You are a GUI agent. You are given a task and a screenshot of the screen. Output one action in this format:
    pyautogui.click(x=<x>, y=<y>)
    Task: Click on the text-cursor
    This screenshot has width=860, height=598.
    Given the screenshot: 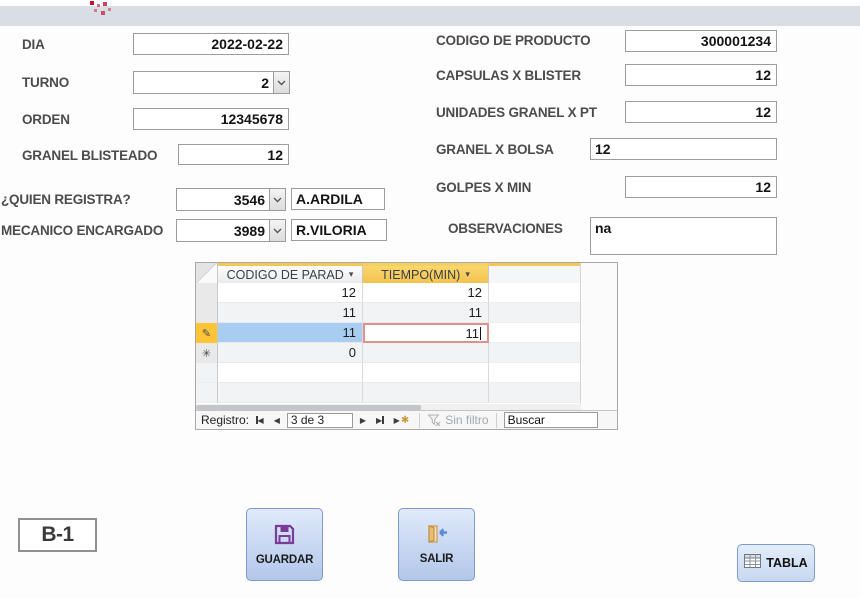 What is the action you would take?
    pyautogui.click(x=480, y=333)
    